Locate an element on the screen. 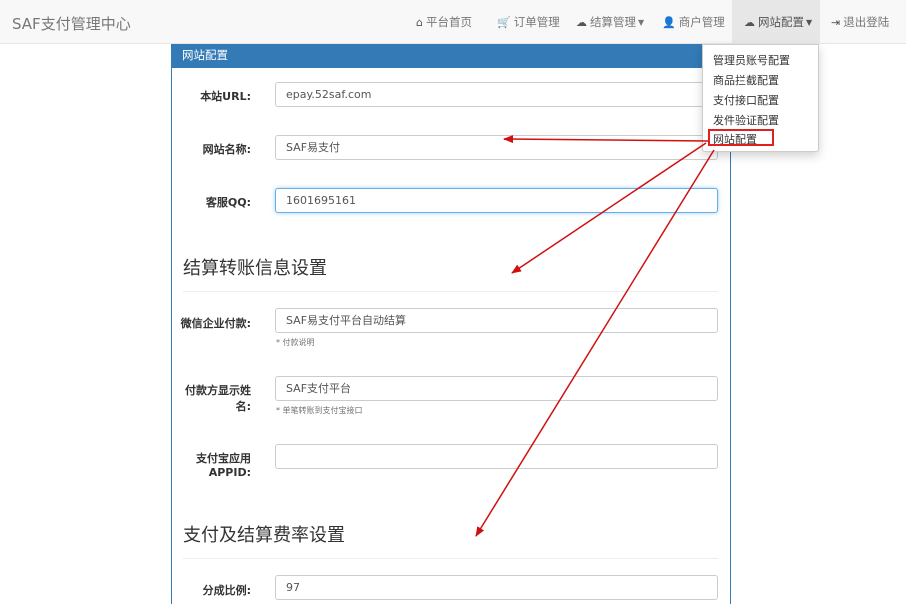 The image size is (906, 604). wechat-pay-input: SAF易支付平台自动结算 is located at coordinates (496, 320).